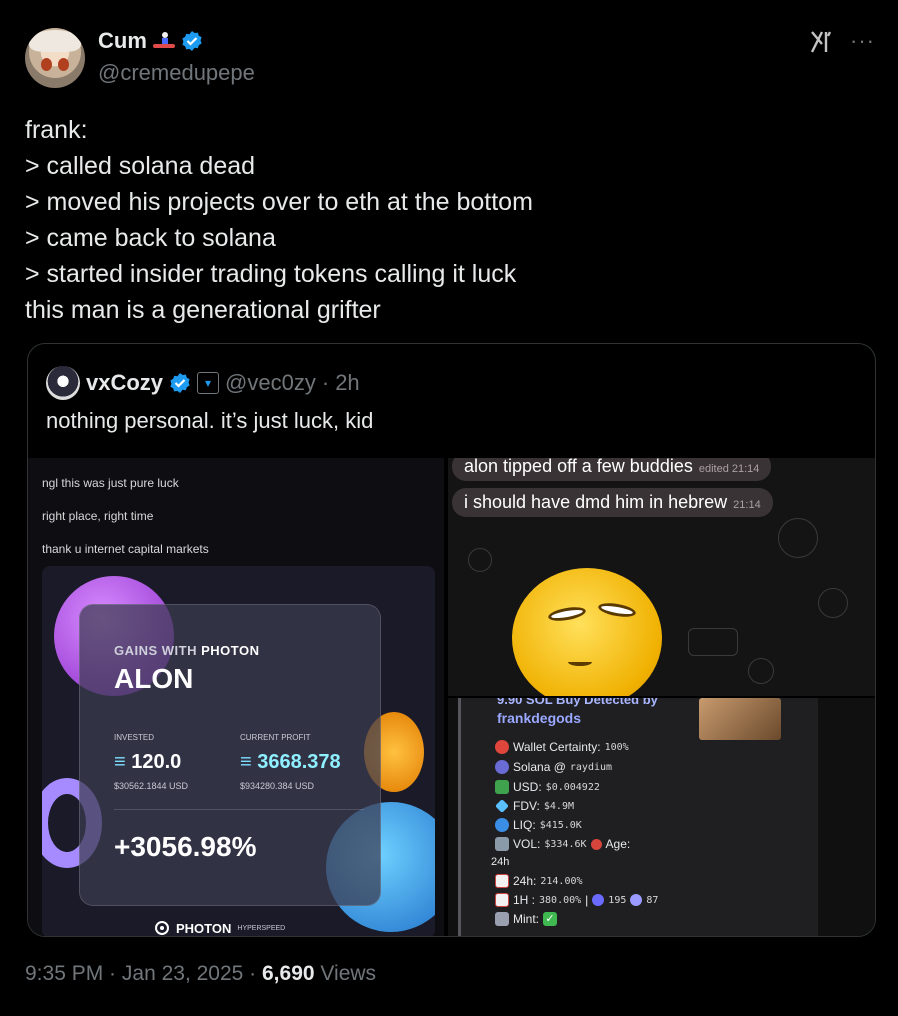 The height and width of the screenshot is (1016, 898). Describe the element at coordinates (577, 702) in the screenshot. I see `bot-header: 9.90 SOL Buy Detected by` at that location.